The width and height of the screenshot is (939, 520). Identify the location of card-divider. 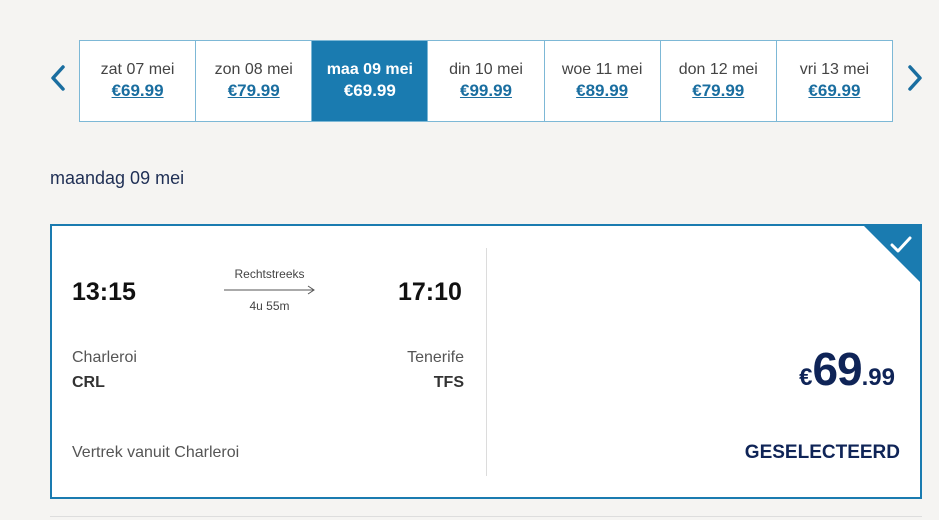
(486, 362).